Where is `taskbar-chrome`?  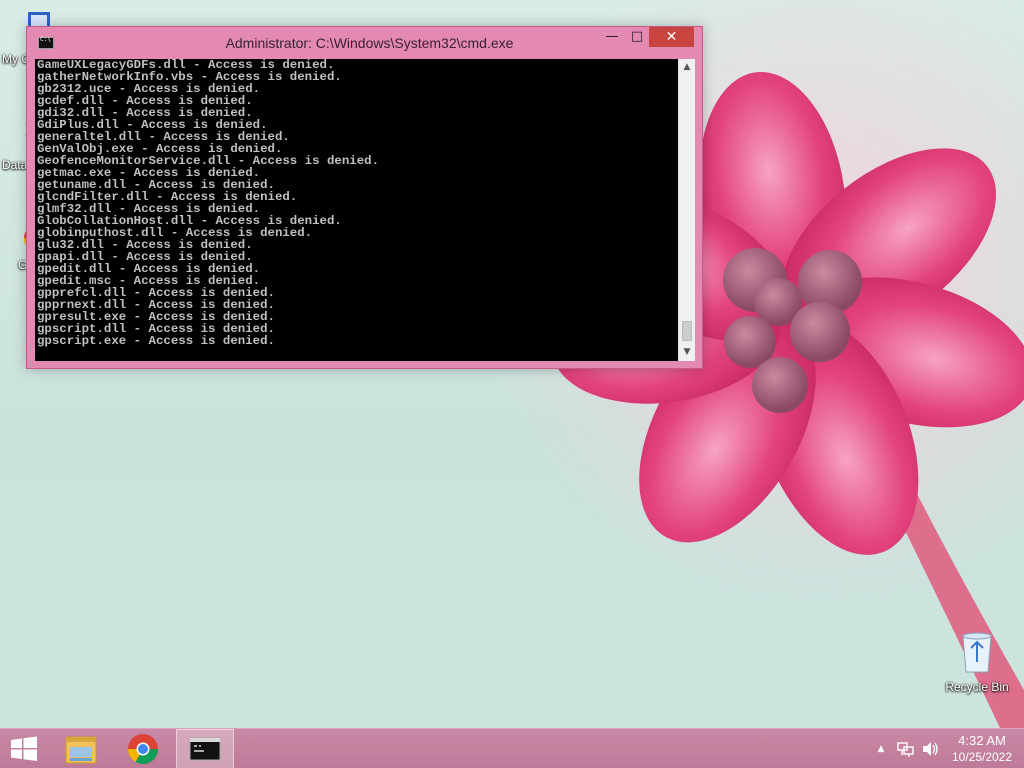 taskbar-chrome is located at coordinates (143, 748).